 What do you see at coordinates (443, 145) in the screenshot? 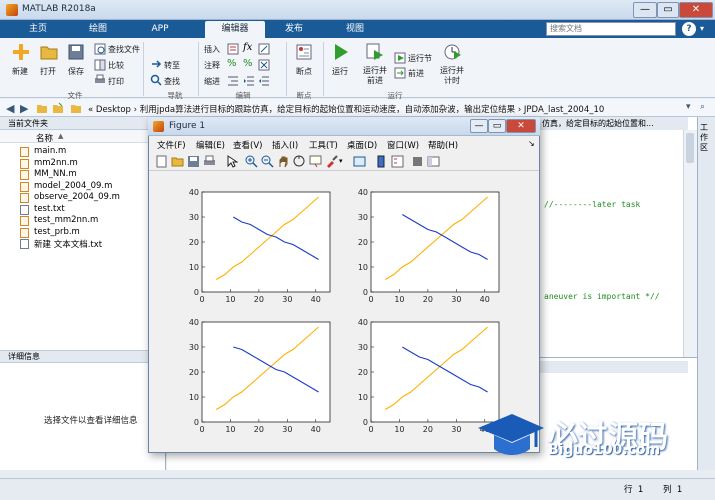
I see `menu-help: 帮助(H)` at bounding box center [443, 145].